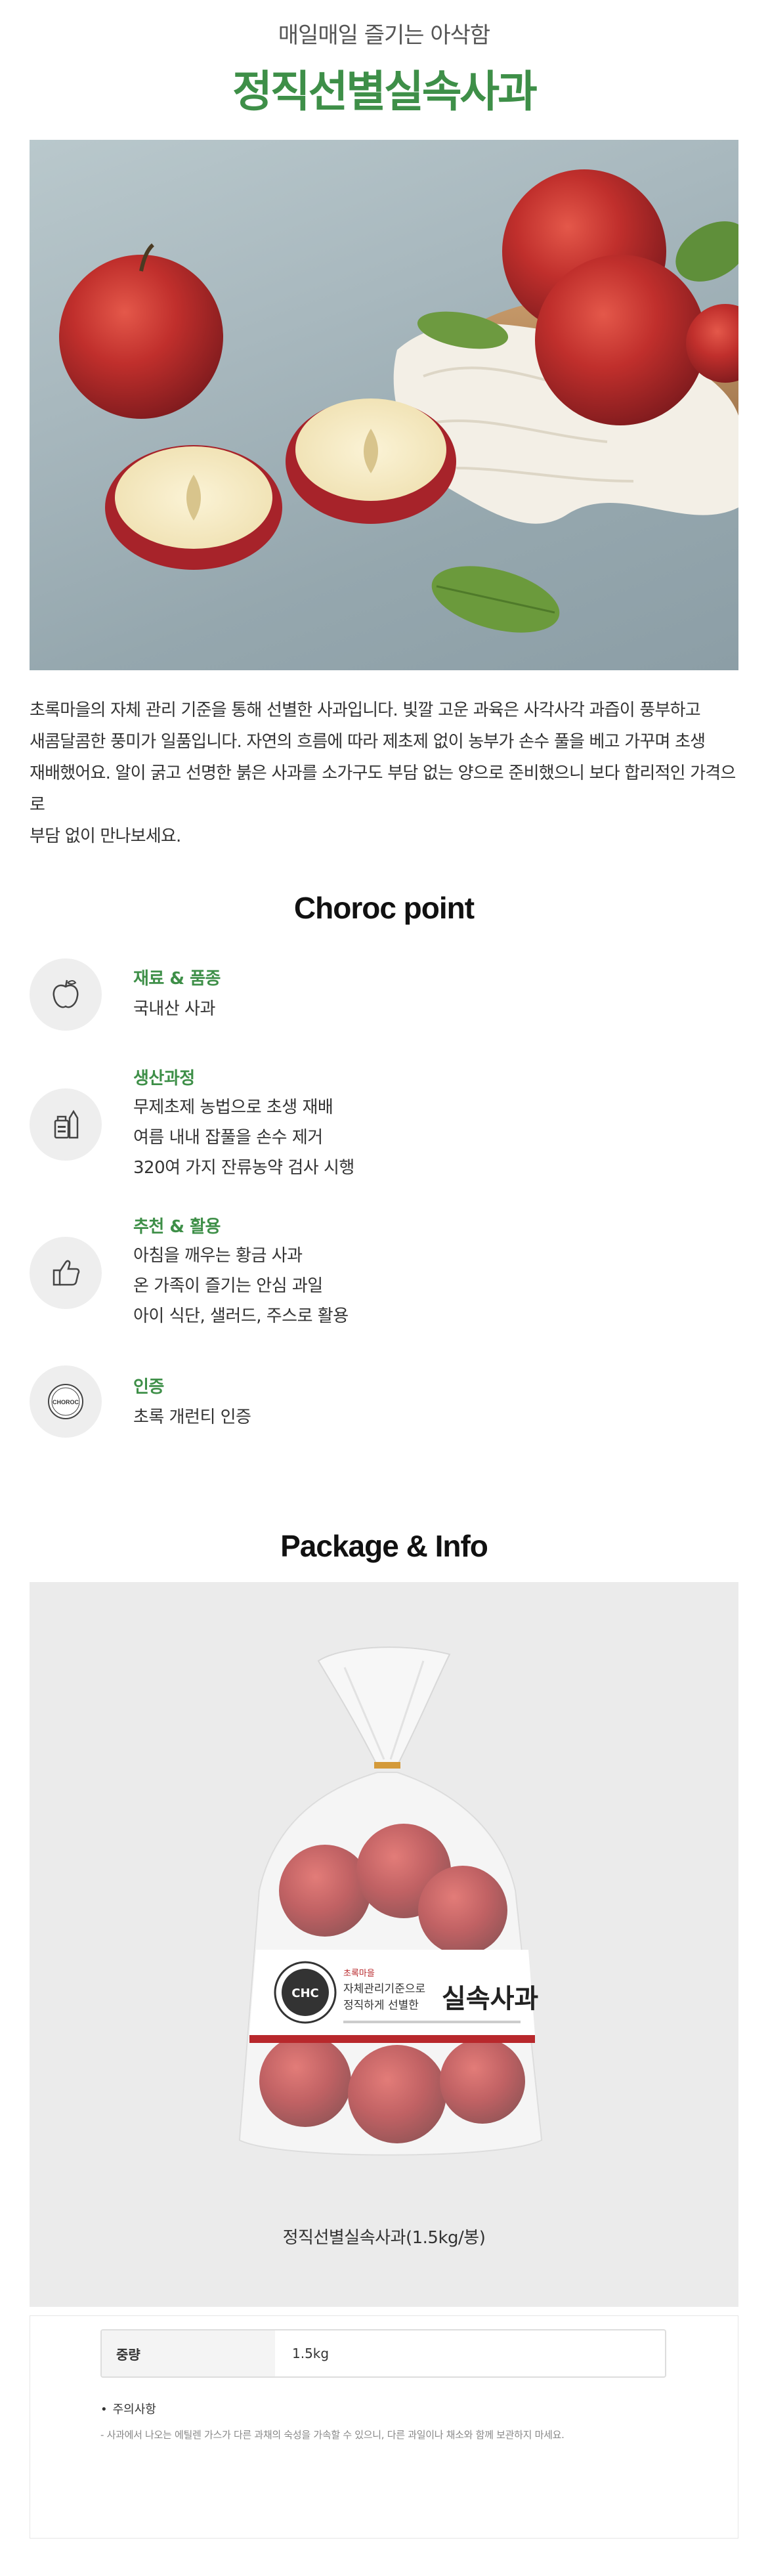  Describe the element at coordinates (385, 91) in the screenshot. I see `page-title: 정직선별실속사과` at that location.